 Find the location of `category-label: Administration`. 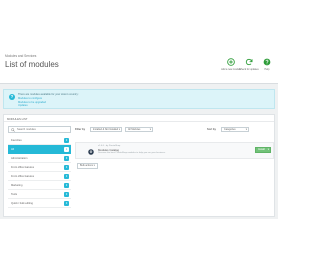

category-label: Administration is located at coordinates (19, 158).